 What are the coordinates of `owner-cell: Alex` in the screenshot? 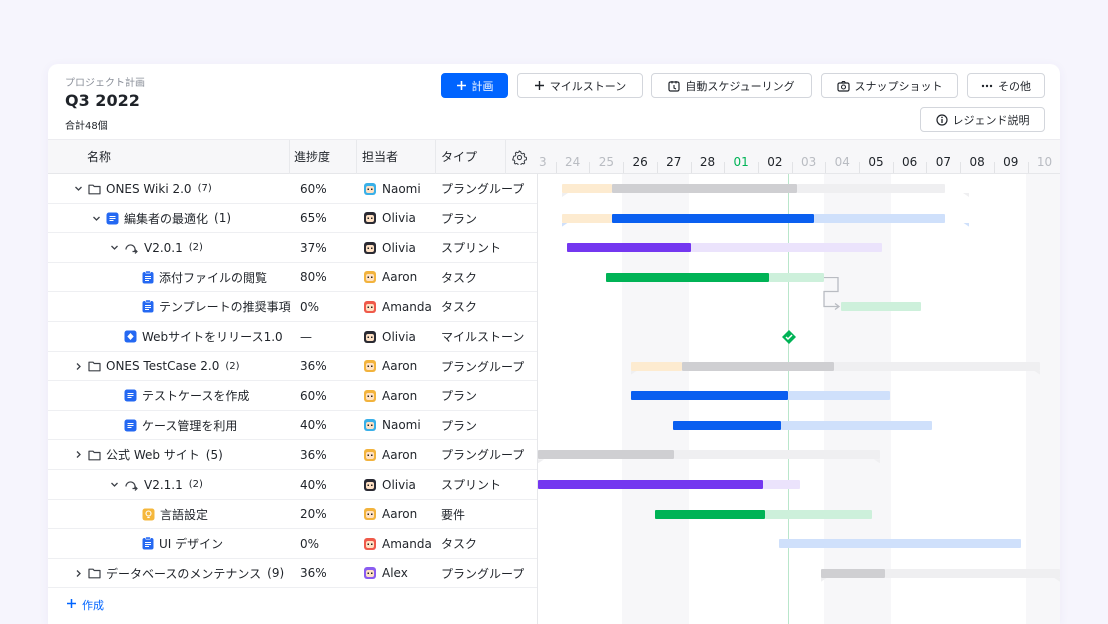 It's located at (386, 573).